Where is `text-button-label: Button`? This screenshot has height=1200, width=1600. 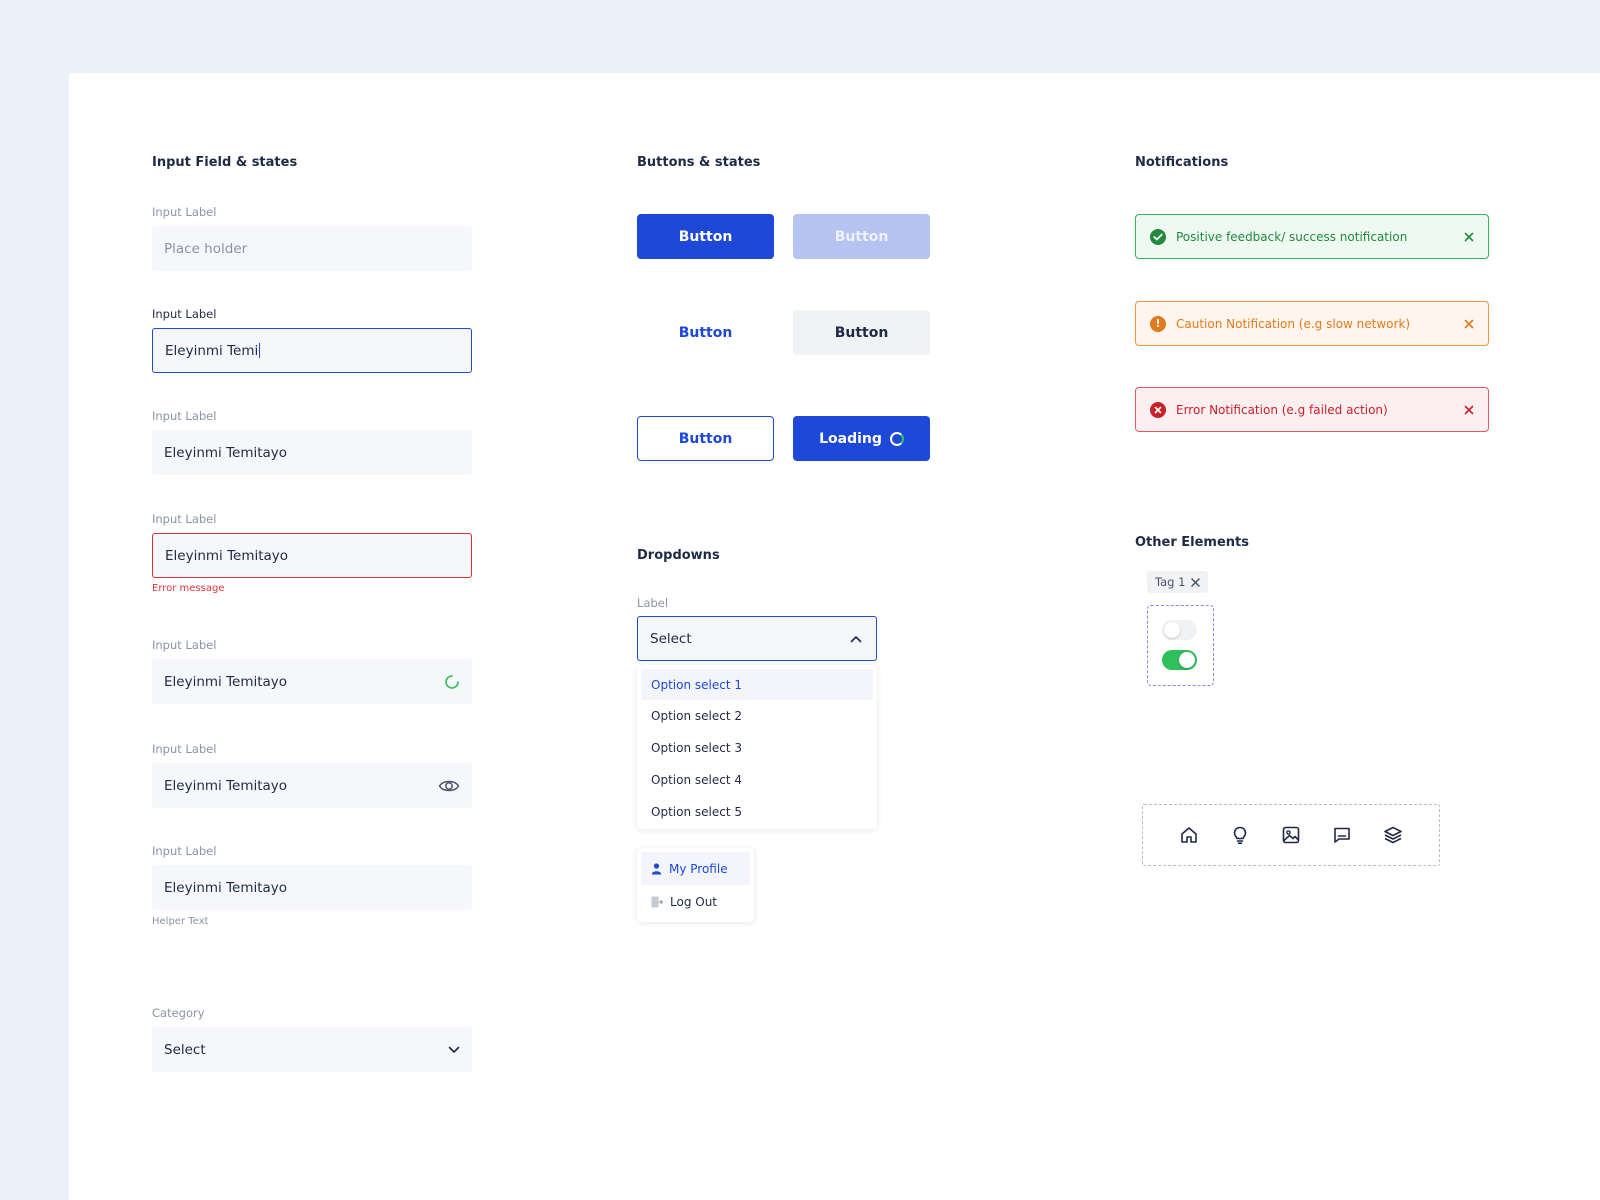
text-button-label: Button is located at coordinates (705, 332).